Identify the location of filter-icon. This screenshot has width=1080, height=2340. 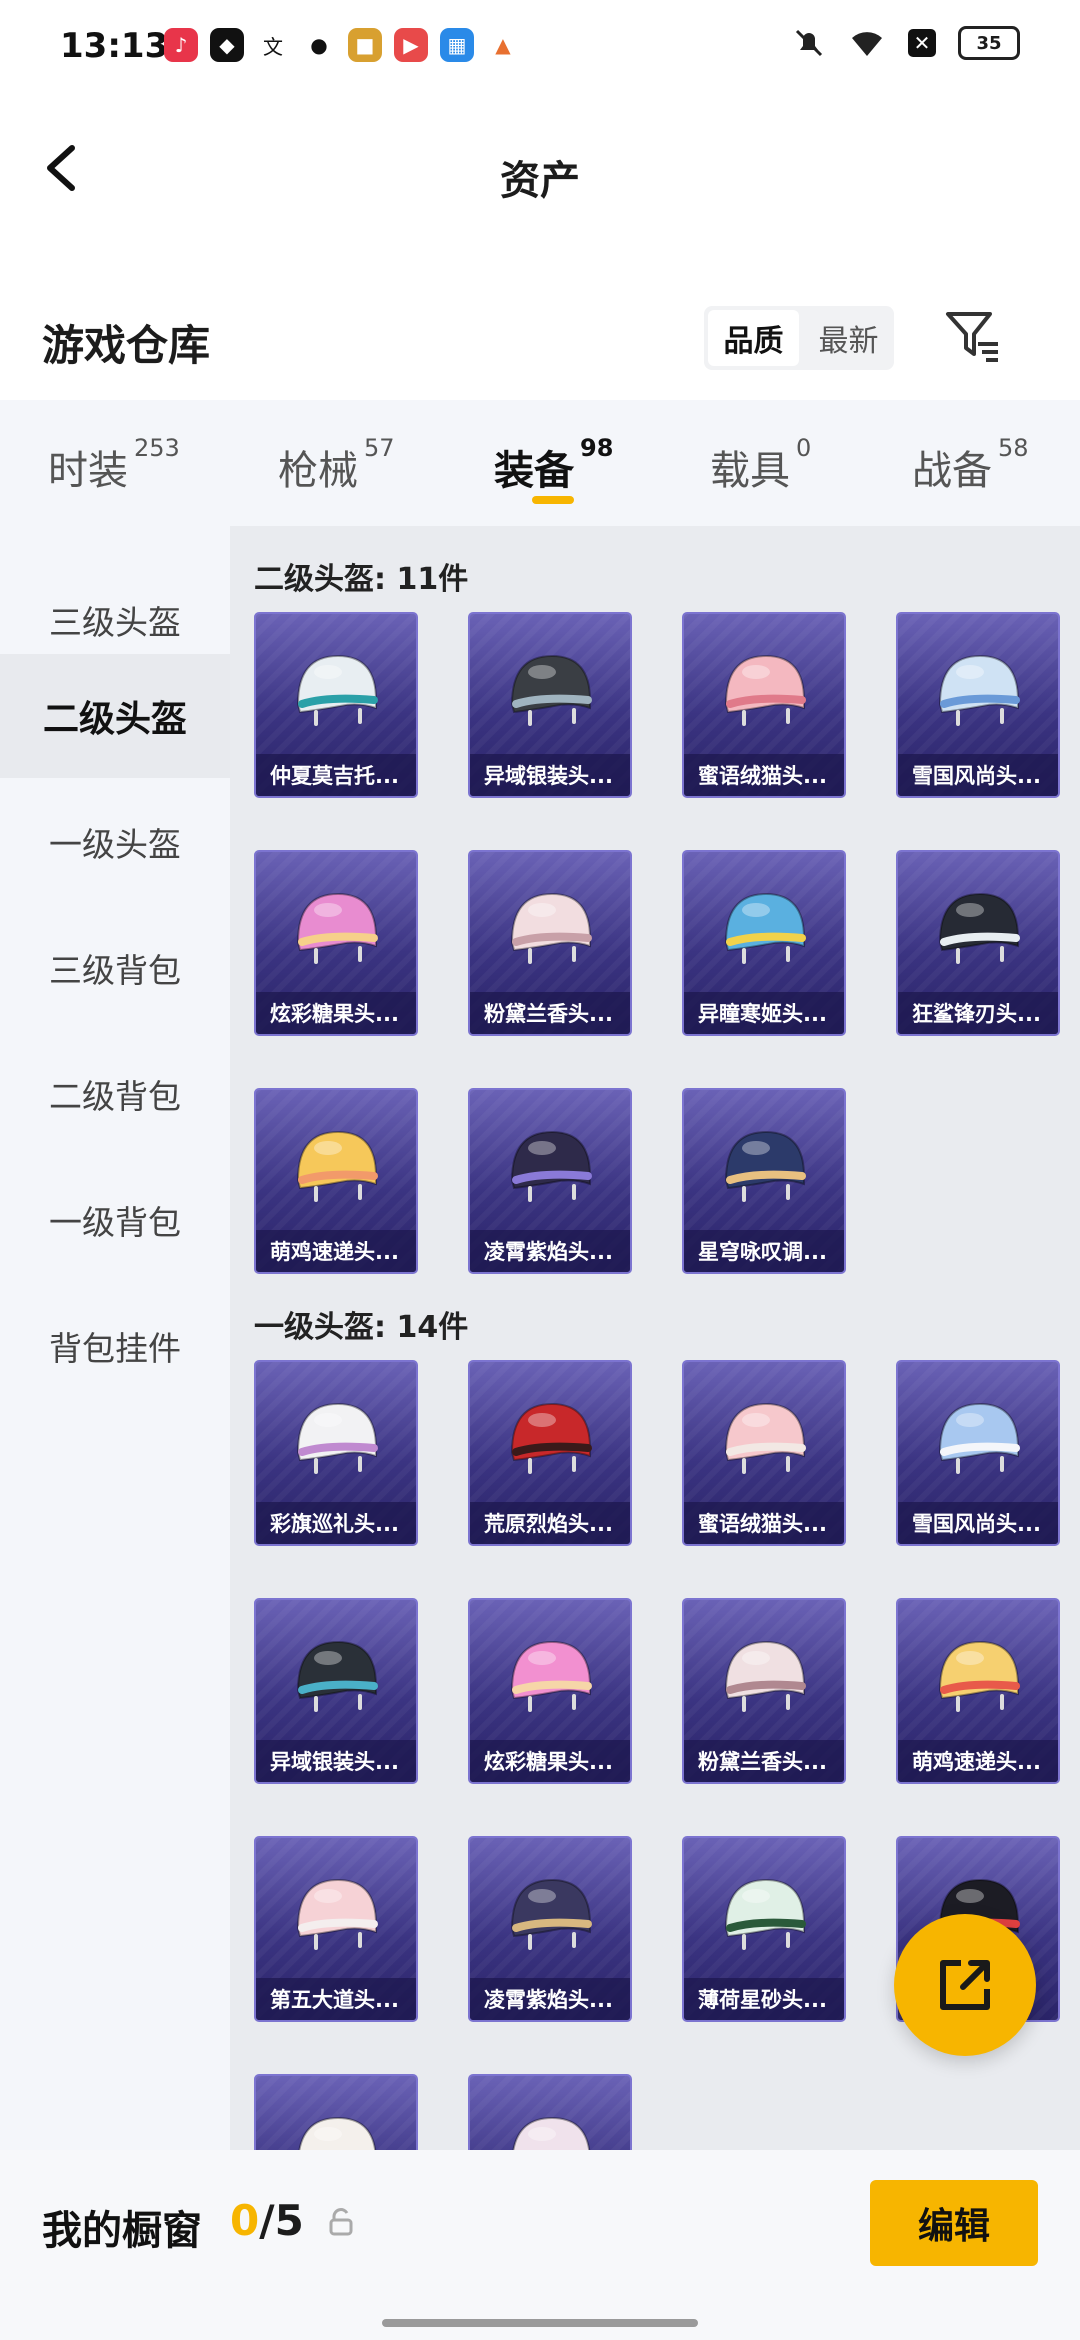
(972, 337).